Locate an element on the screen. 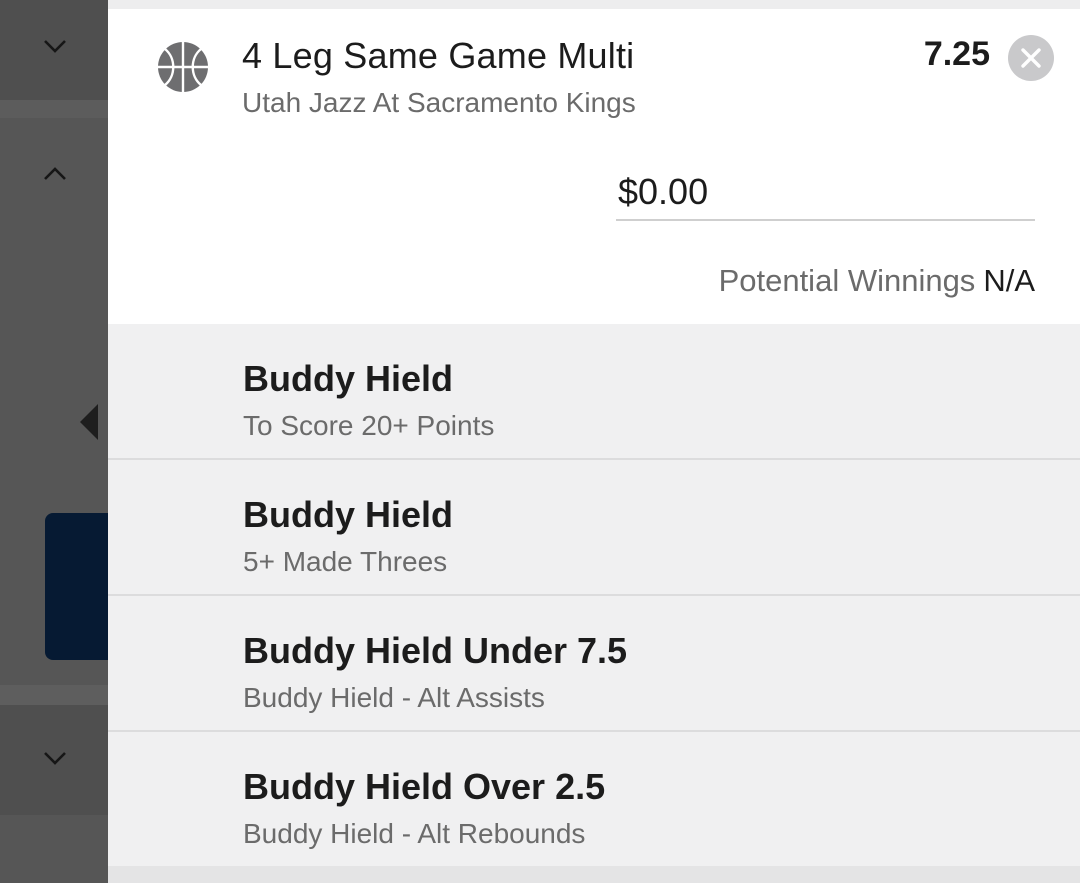  potential-winnings-label: Potential Winnings is located at coordinates (847, 280).